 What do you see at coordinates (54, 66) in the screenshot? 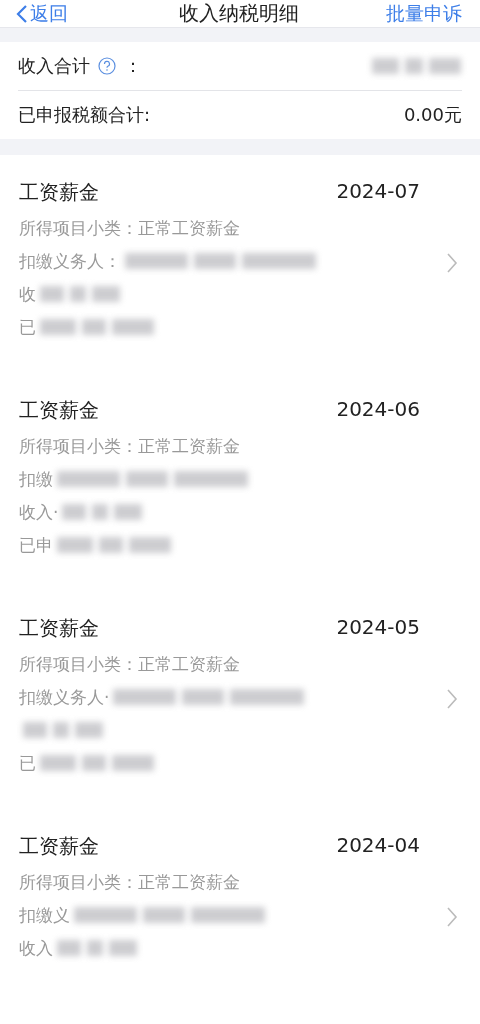
I see `summary-label: 收入合计` at bounding box center [54, 66].